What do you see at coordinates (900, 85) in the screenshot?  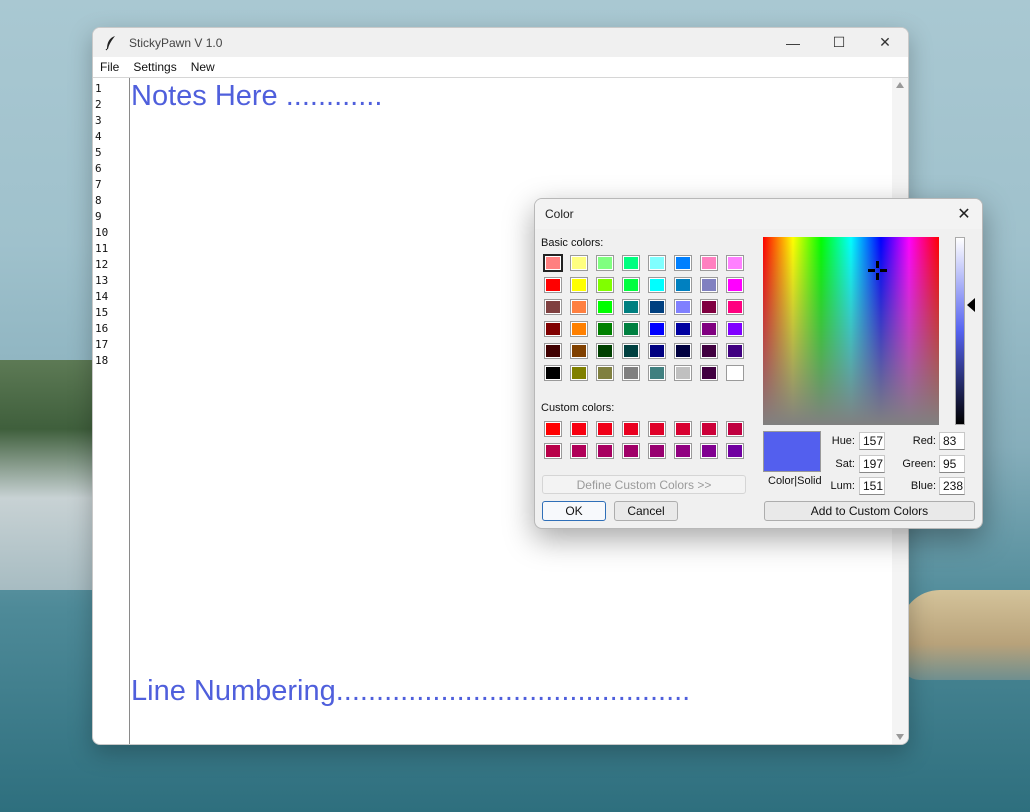 I see `scroll-up-arrow-icon` at bounding box center [900, 85].